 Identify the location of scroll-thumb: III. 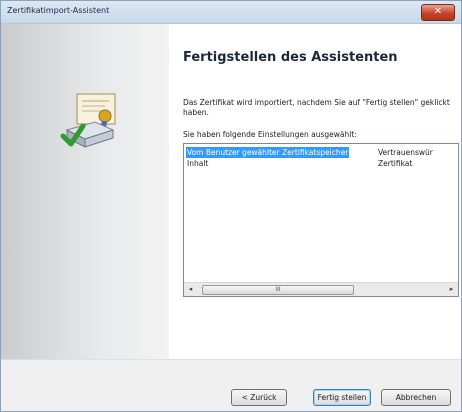
(278, 290).